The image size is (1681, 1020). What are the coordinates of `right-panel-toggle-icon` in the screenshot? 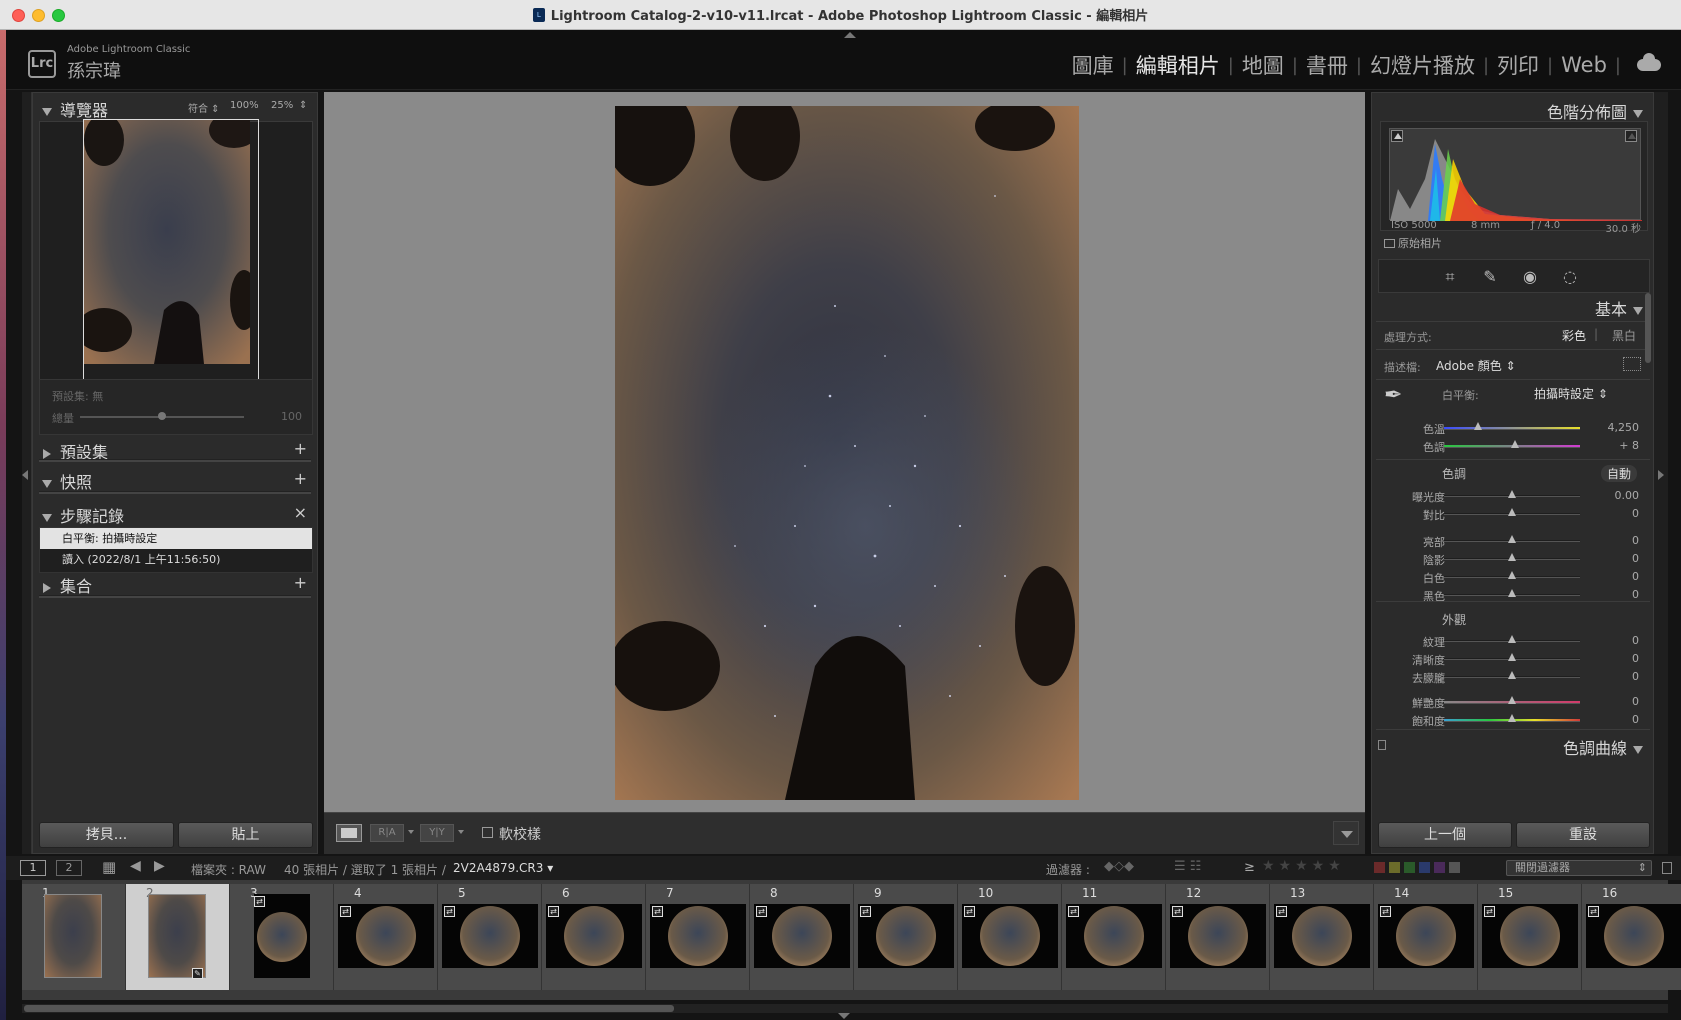 It's located at (1661, 475).